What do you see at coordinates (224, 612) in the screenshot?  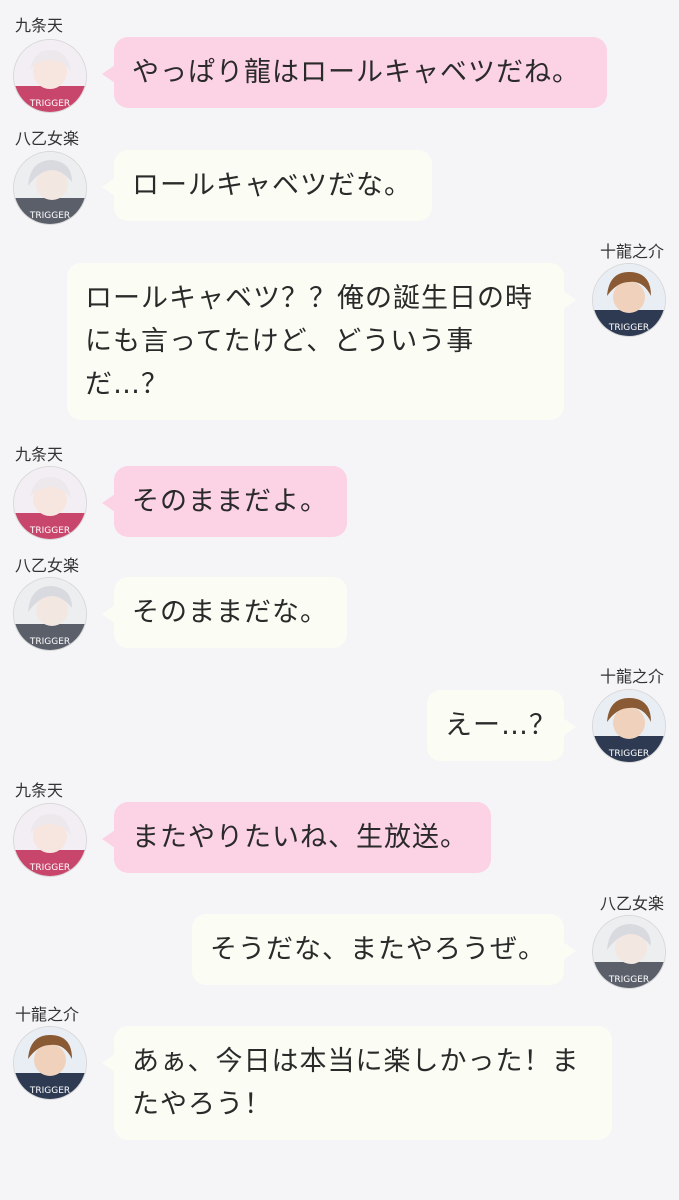 I see `chat-bubble: そのままだな。` at bounding box center [224, 612].